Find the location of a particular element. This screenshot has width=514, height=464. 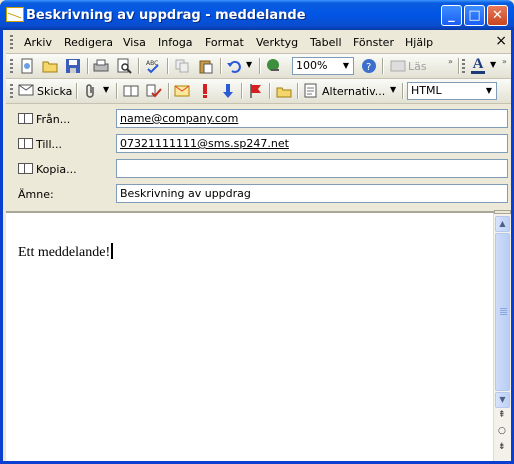

scroll-up-button: ▲ is located at coordinates (502, 224).